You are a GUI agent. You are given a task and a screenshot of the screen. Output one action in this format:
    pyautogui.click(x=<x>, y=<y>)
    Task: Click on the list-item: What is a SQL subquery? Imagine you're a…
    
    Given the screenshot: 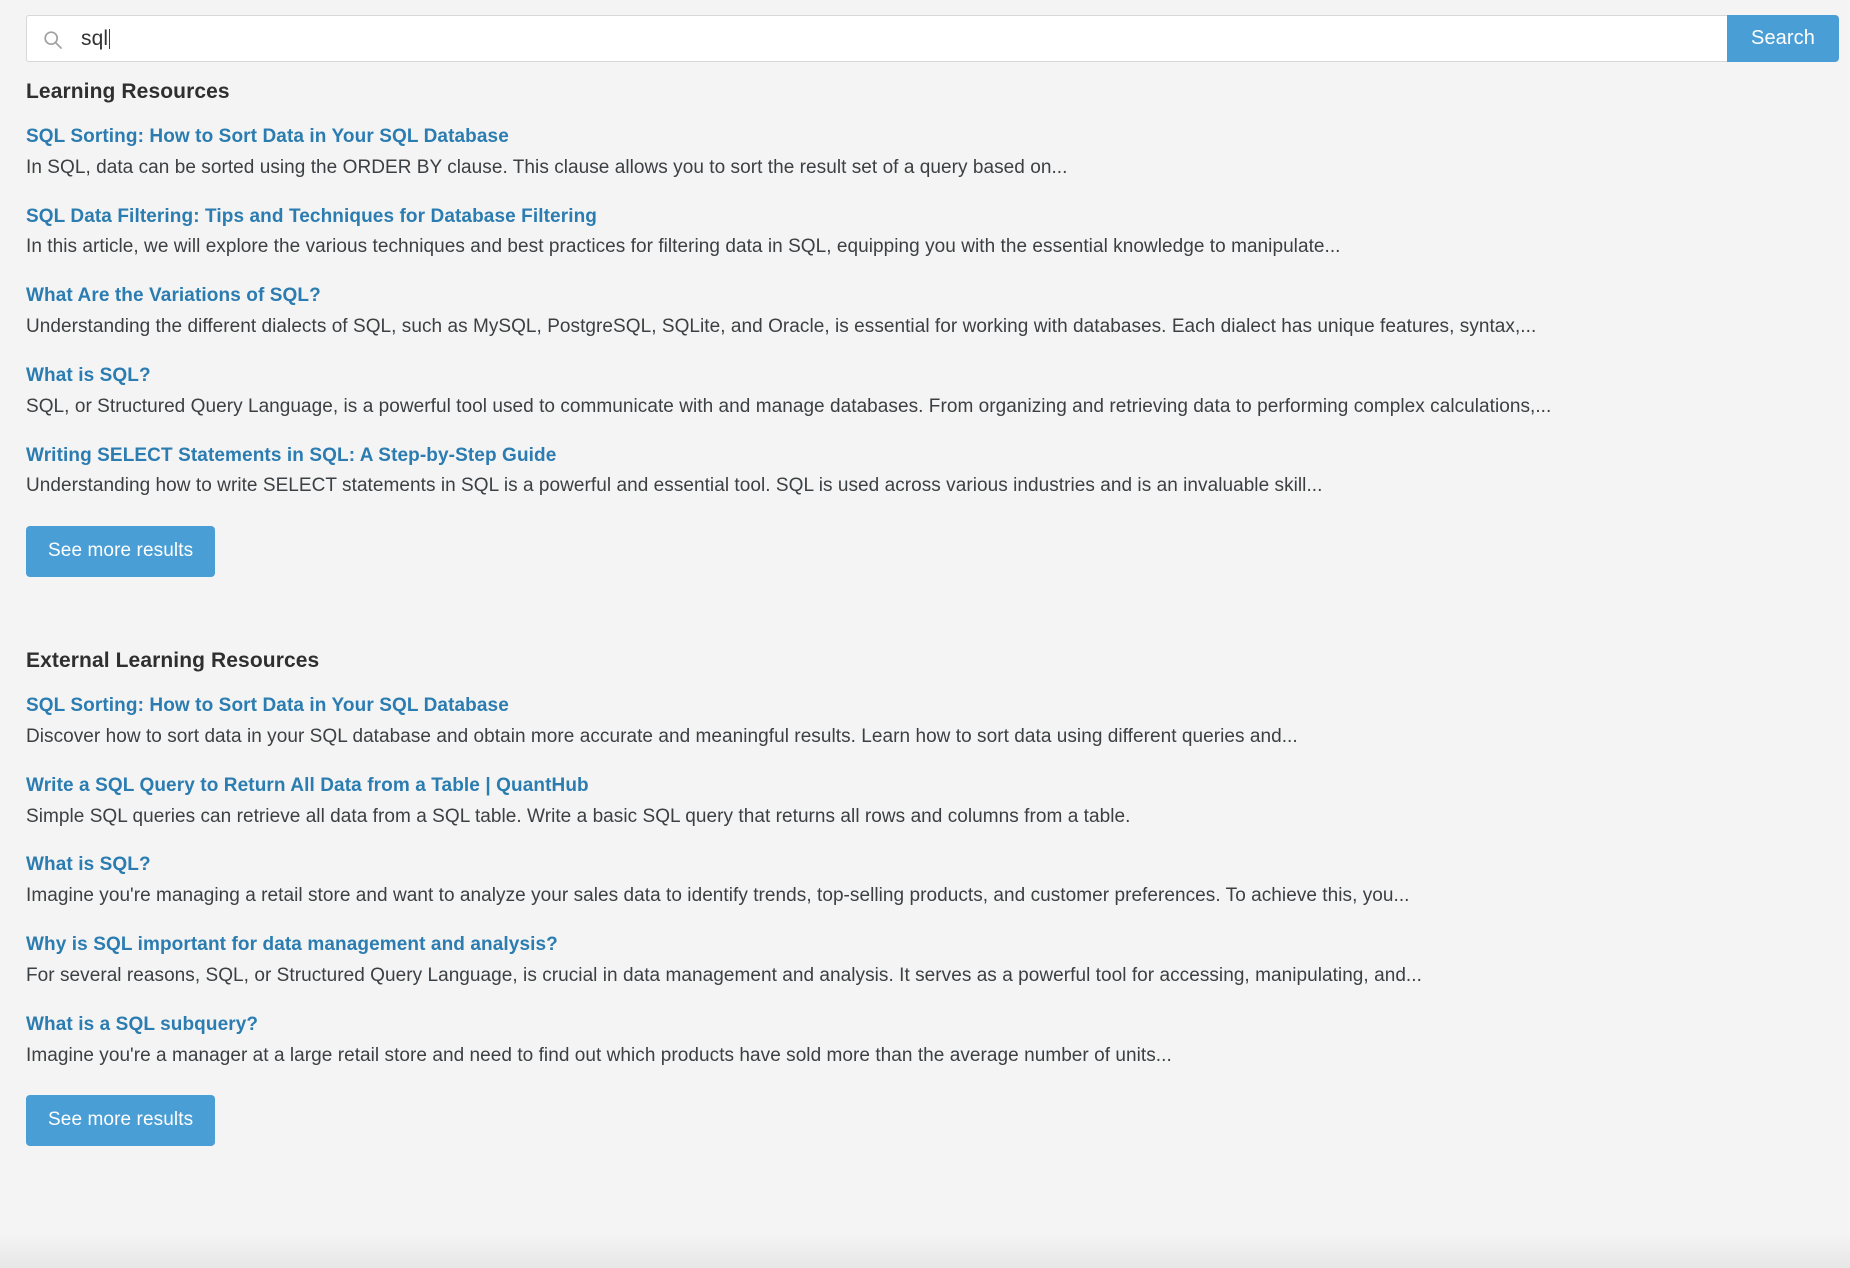 What is the action you would take?
    pyautogui.click(x=925, y=1041)
    